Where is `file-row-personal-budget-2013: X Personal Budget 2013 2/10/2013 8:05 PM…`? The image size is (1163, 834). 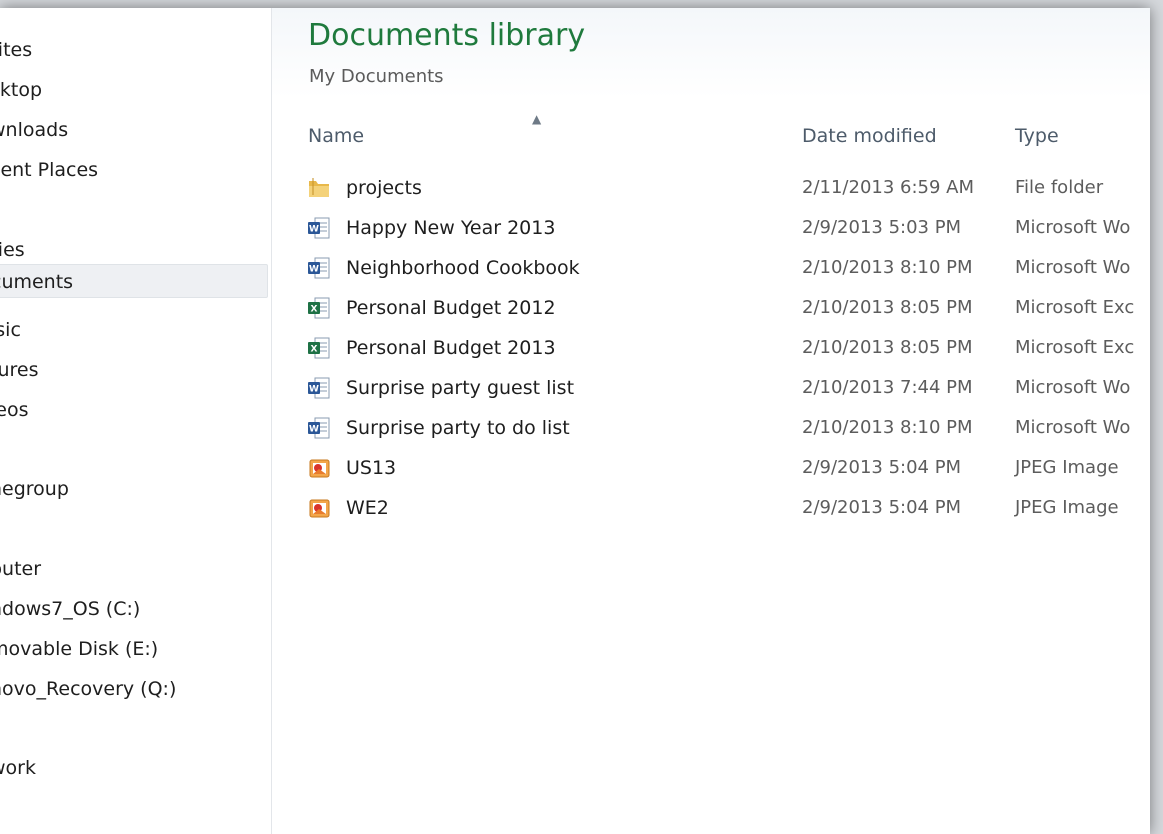 file-row-personal-budget-2013: X Personal Budget 2013 2/10/2013 8:05 PM… is located at coordinates (726, 348).